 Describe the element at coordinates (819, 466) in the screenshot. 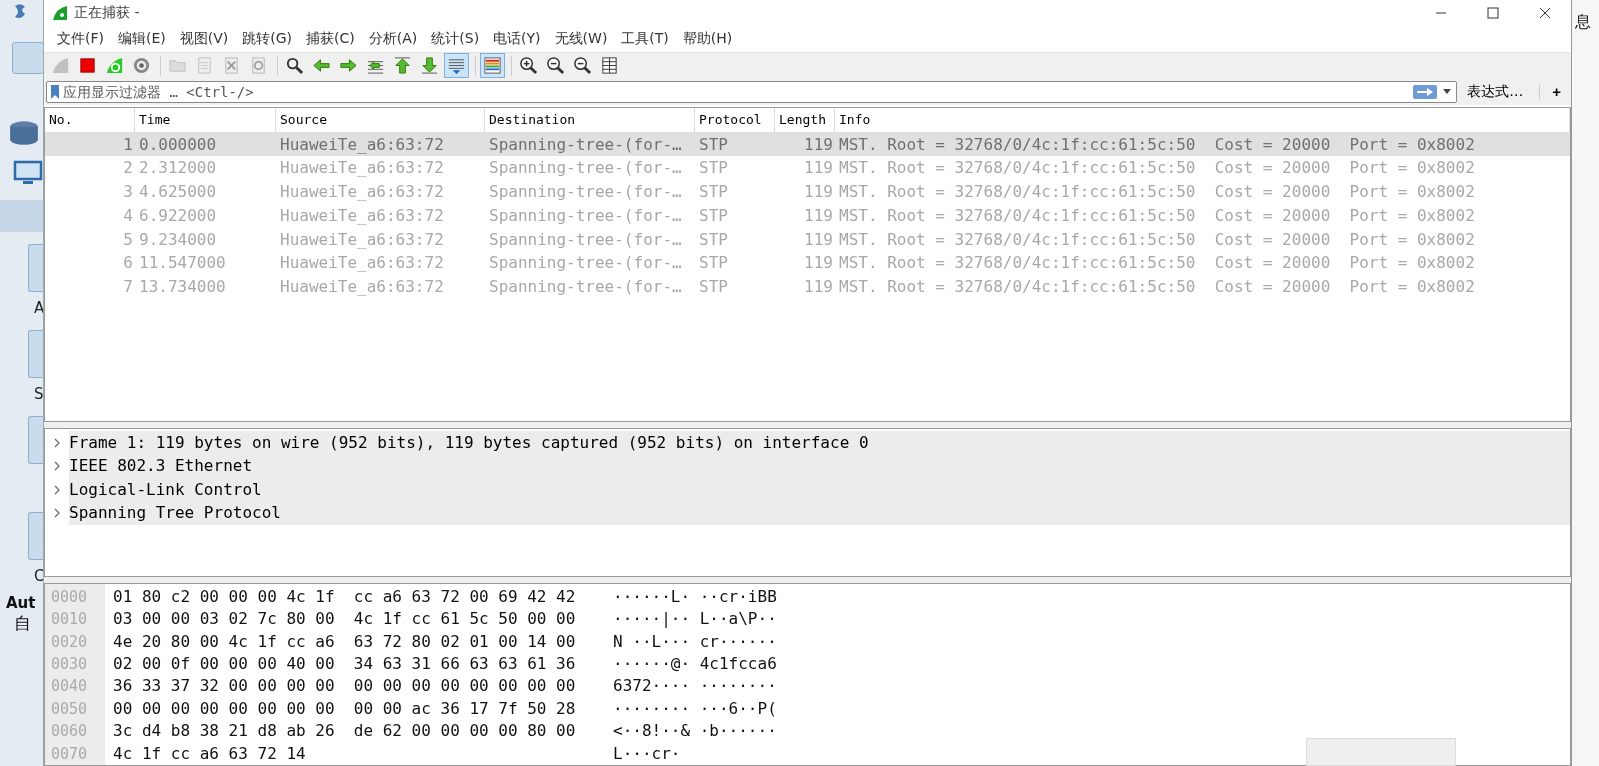

I see `tree-item: IEEE 802.3 Ethernet` at that location.